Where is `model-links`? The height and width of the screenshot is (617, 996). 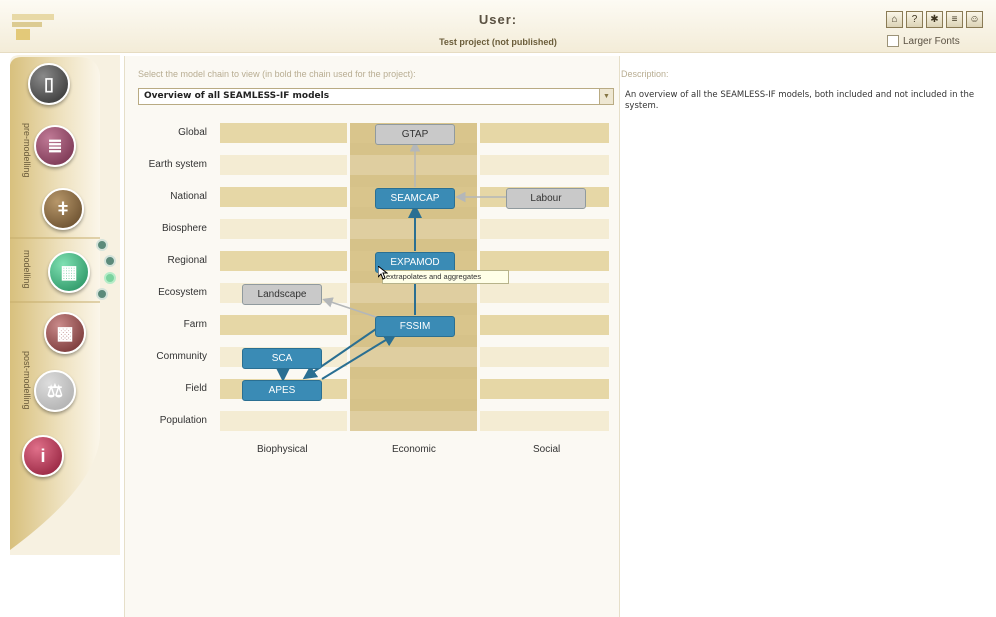 model-links is located at coordinates (391, 261).